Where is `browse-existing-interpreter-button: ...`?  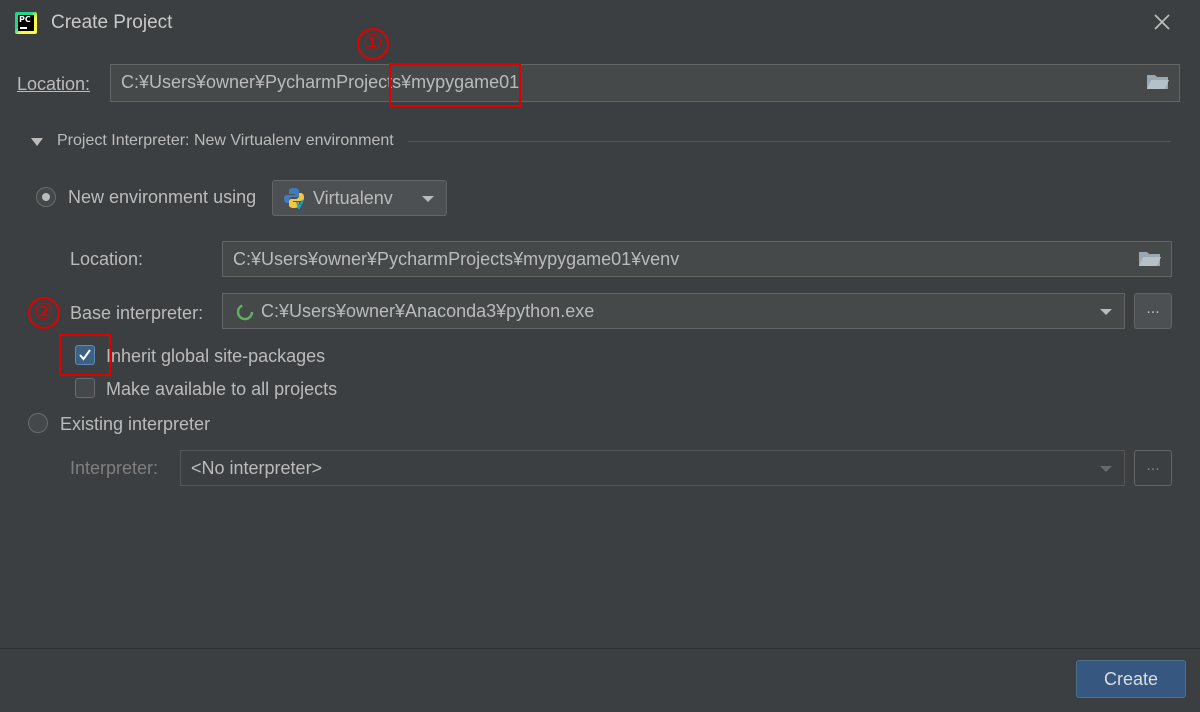
browse-existing-interpreter-button: ... is located at coordinates (1153, 468).